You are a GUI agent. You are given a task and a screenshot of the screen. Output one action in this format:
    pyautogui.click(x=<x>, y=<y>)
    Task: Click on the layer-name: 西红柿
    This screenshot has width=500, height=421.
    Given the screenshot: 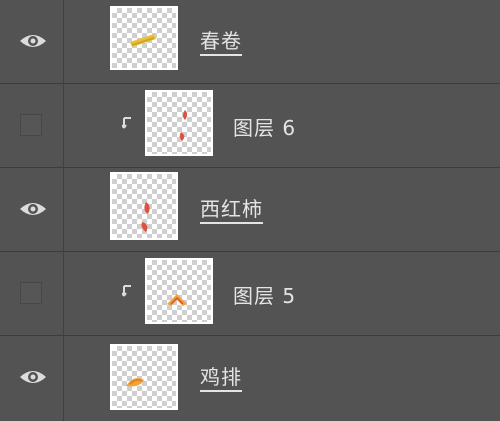 What is the action you would take?
    pyautogui.click(x=231, y=207)
    